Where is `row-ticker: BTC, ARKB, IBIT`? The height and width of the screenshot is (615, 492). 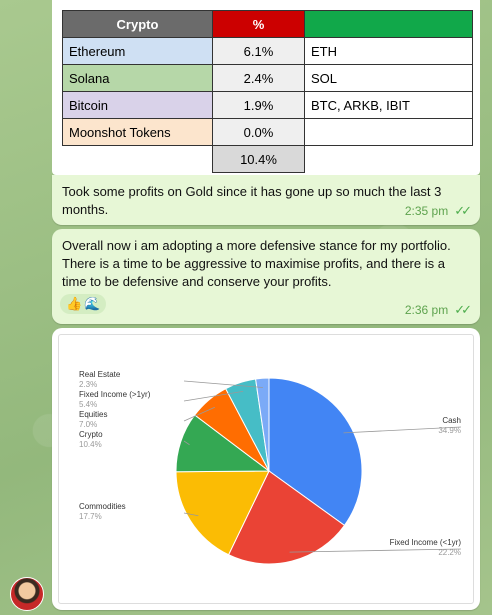 row-ticker: BTC, ARKB, IBIT is located at coordinates (388, 105).